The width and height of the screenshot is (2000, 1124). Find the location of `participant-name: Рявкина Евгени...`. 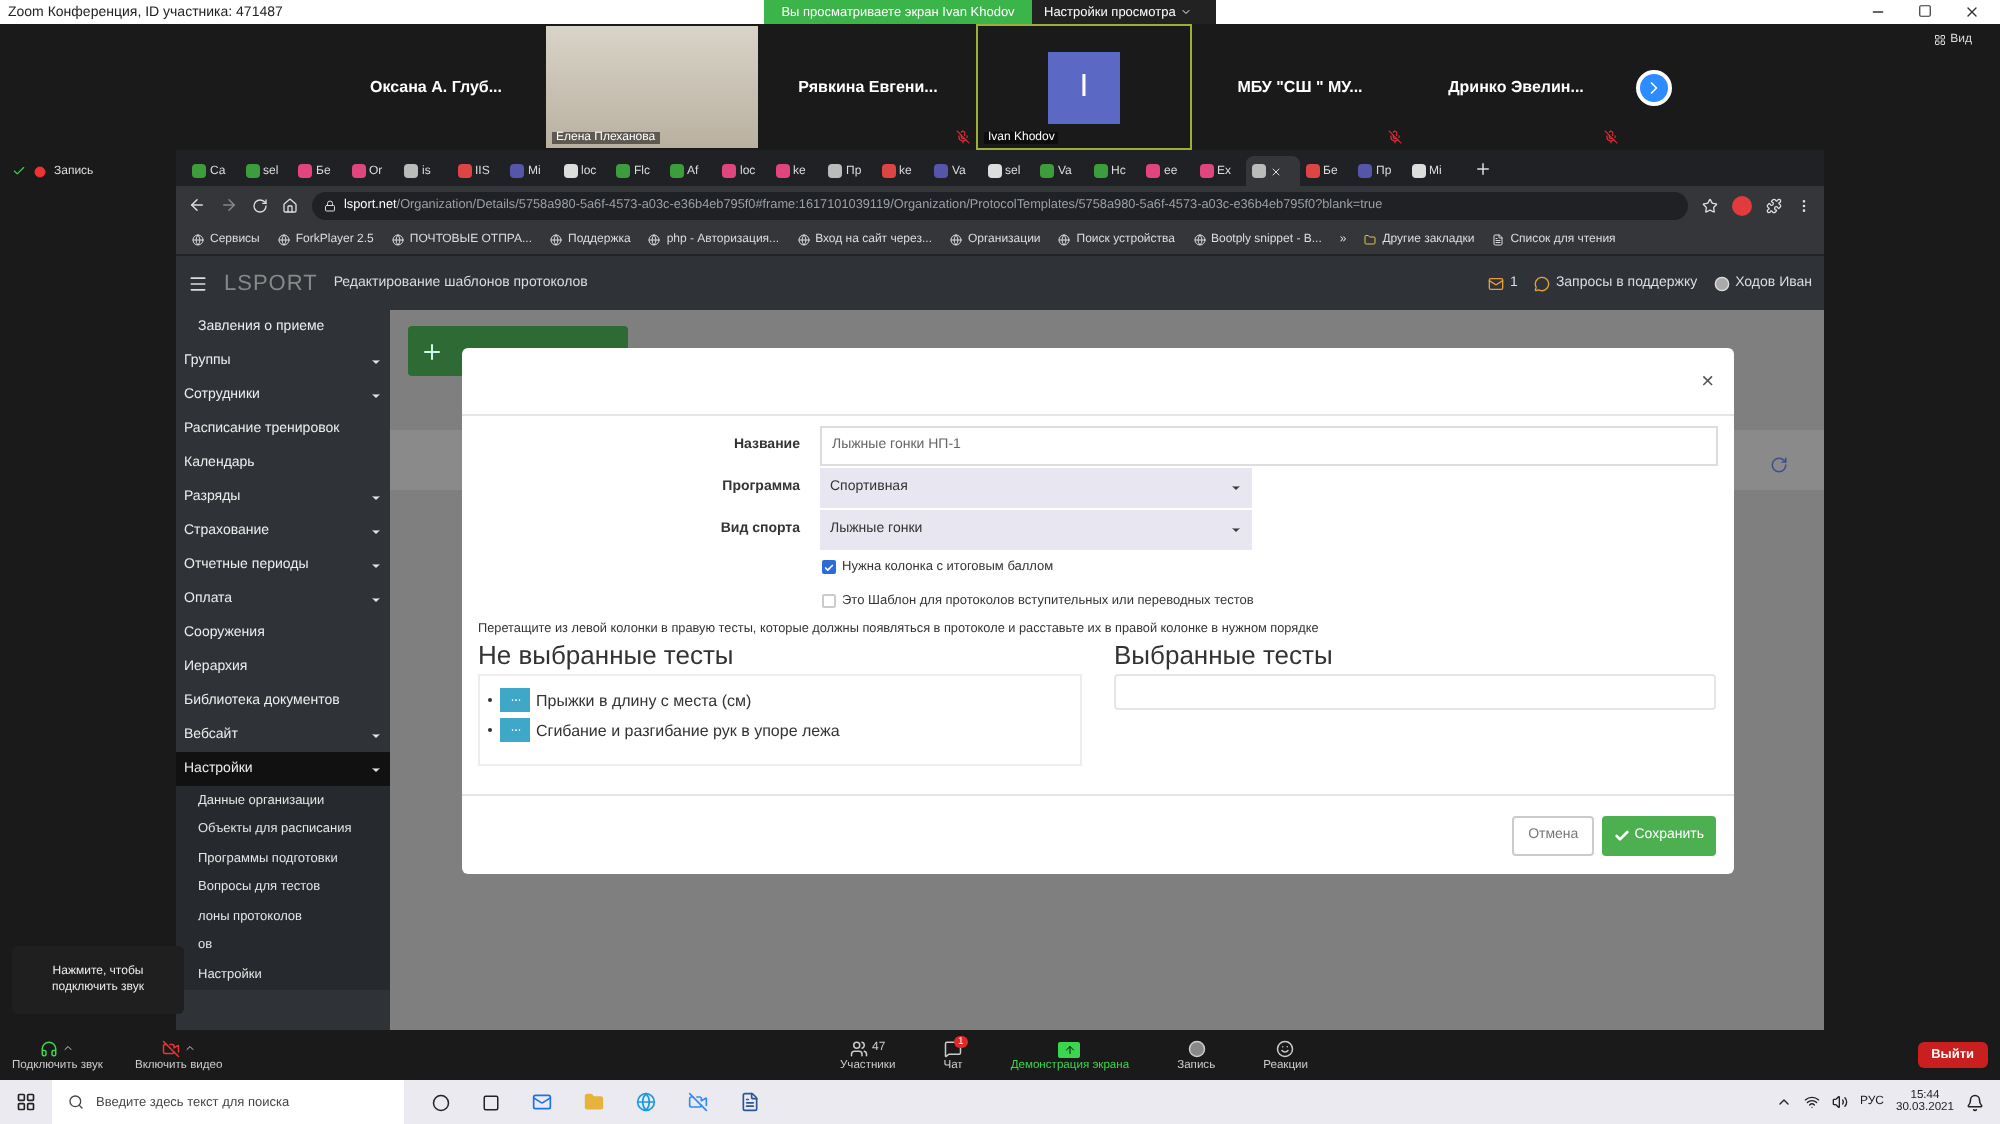

participant-name: Рявкина Евгени... is located at coordinates (868, 87).